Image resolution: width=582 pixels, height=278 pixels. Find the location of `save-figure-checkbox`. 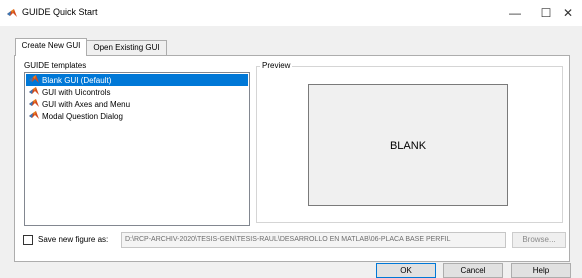

save-figure-checkbox is located at coordinates (28, 240).